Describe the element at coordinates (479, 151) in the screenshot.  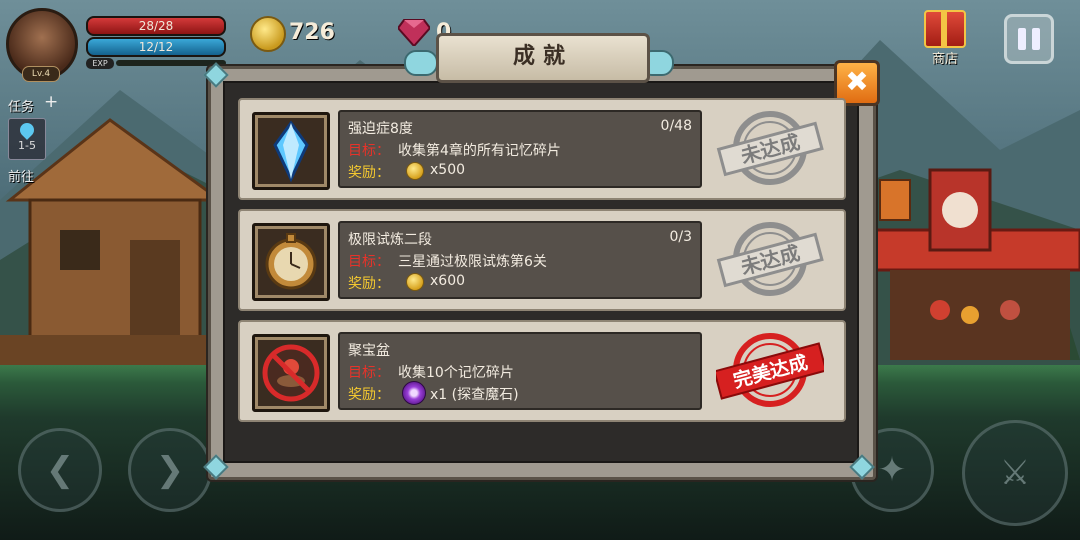
I see `goal-text: 收集第4章的所有记忆碎片` at that location.